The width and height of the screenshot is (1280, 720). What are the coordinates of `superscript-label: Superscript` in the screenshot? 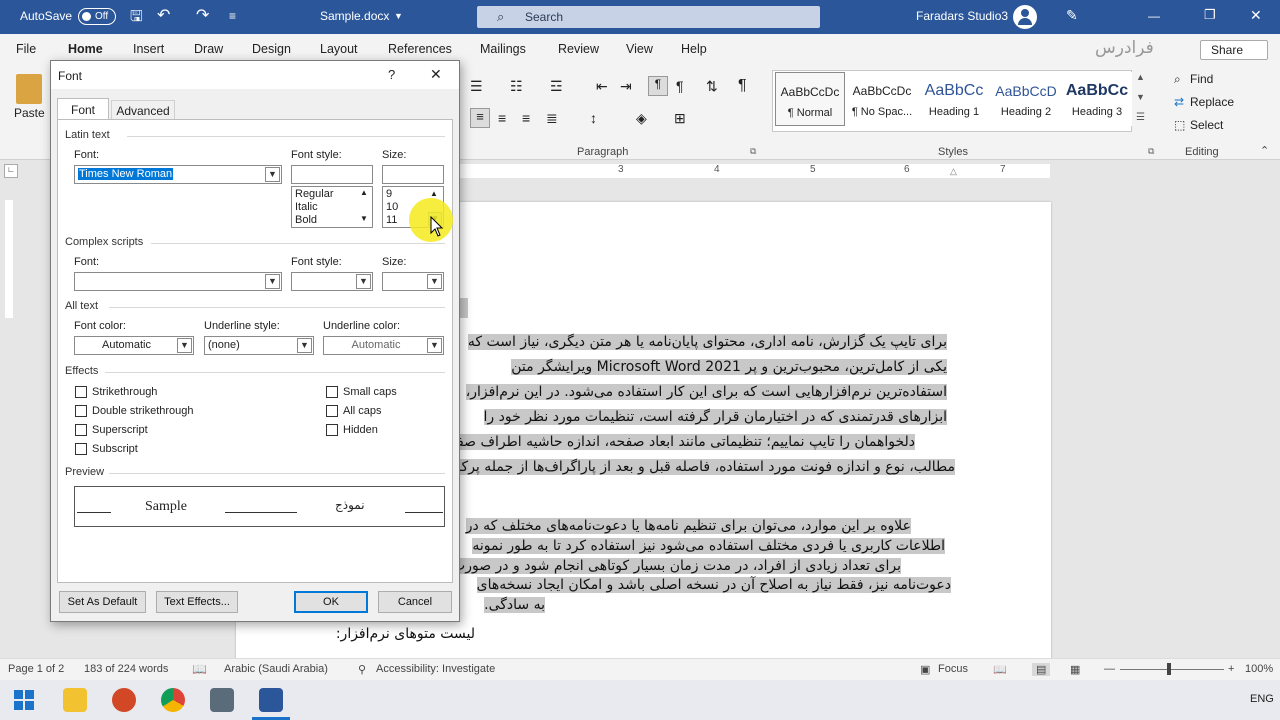 It's located at (120, 430).